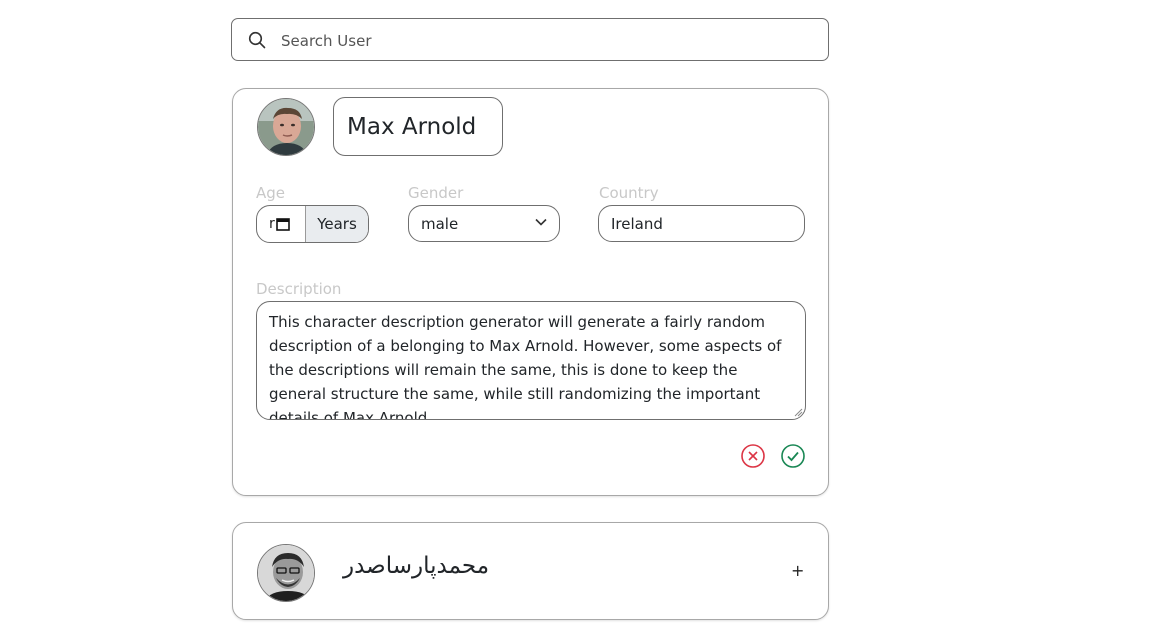 This screenshot has height=635, width=1170. I want to click on country-label: Country, so click(629, 193).